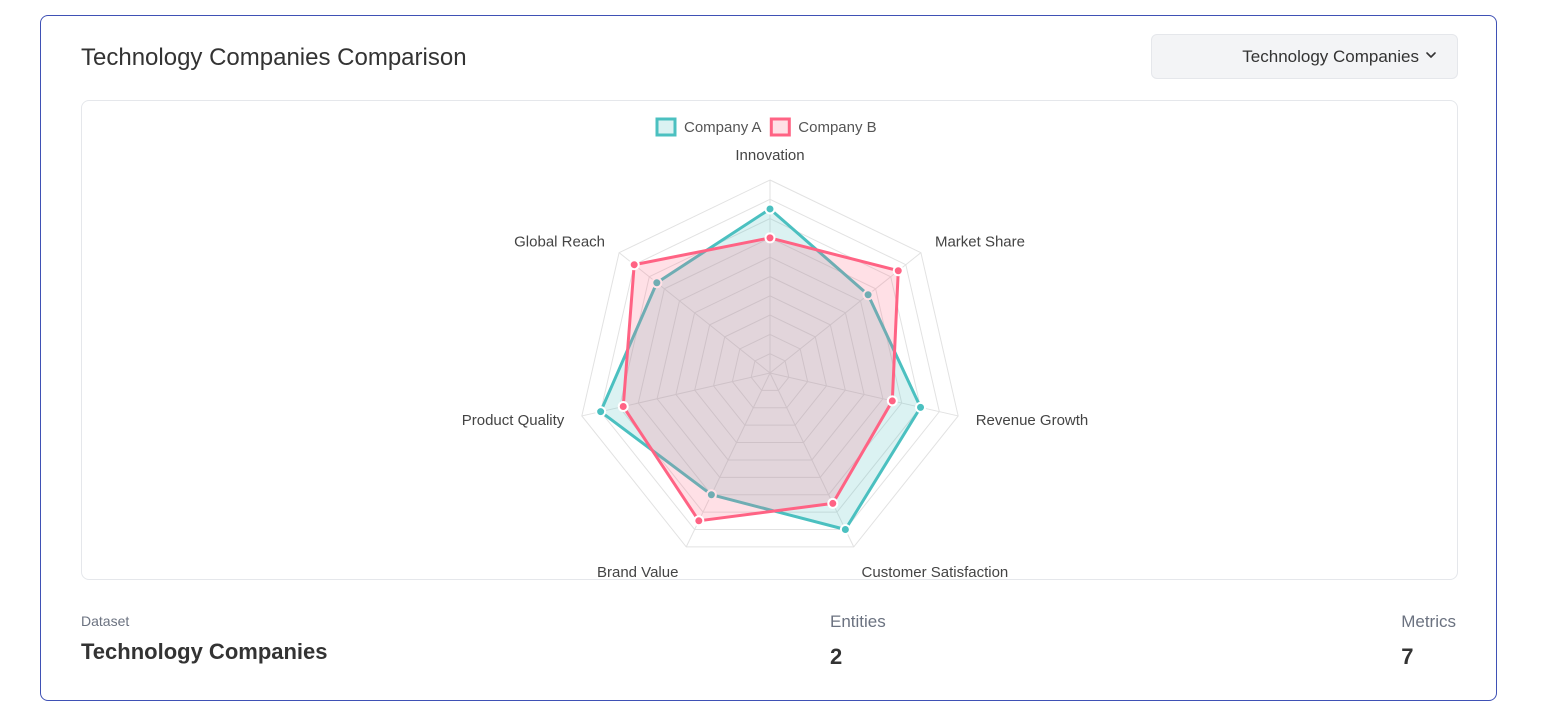  Describe the element at coordinates (935, 572) in the screenshot. I see `axis-label: Customer Satisfaction` at that location.